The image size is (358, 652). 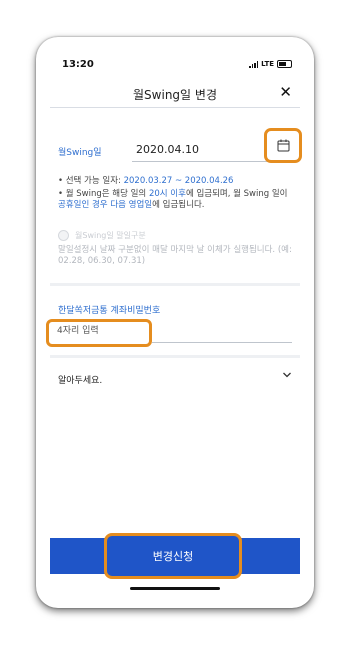 I want to click on calendar-button, so click(x=283, y=145).